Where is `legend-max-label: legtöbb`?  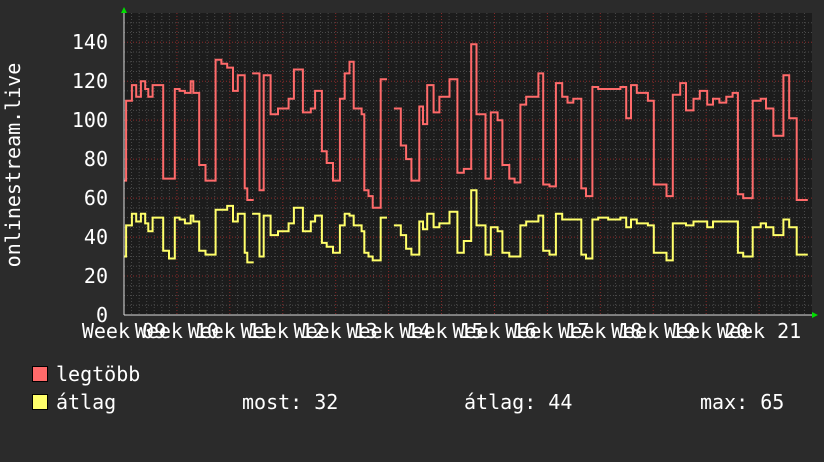 legend-max-label: legtöbb is located at coordinates (98, 374).